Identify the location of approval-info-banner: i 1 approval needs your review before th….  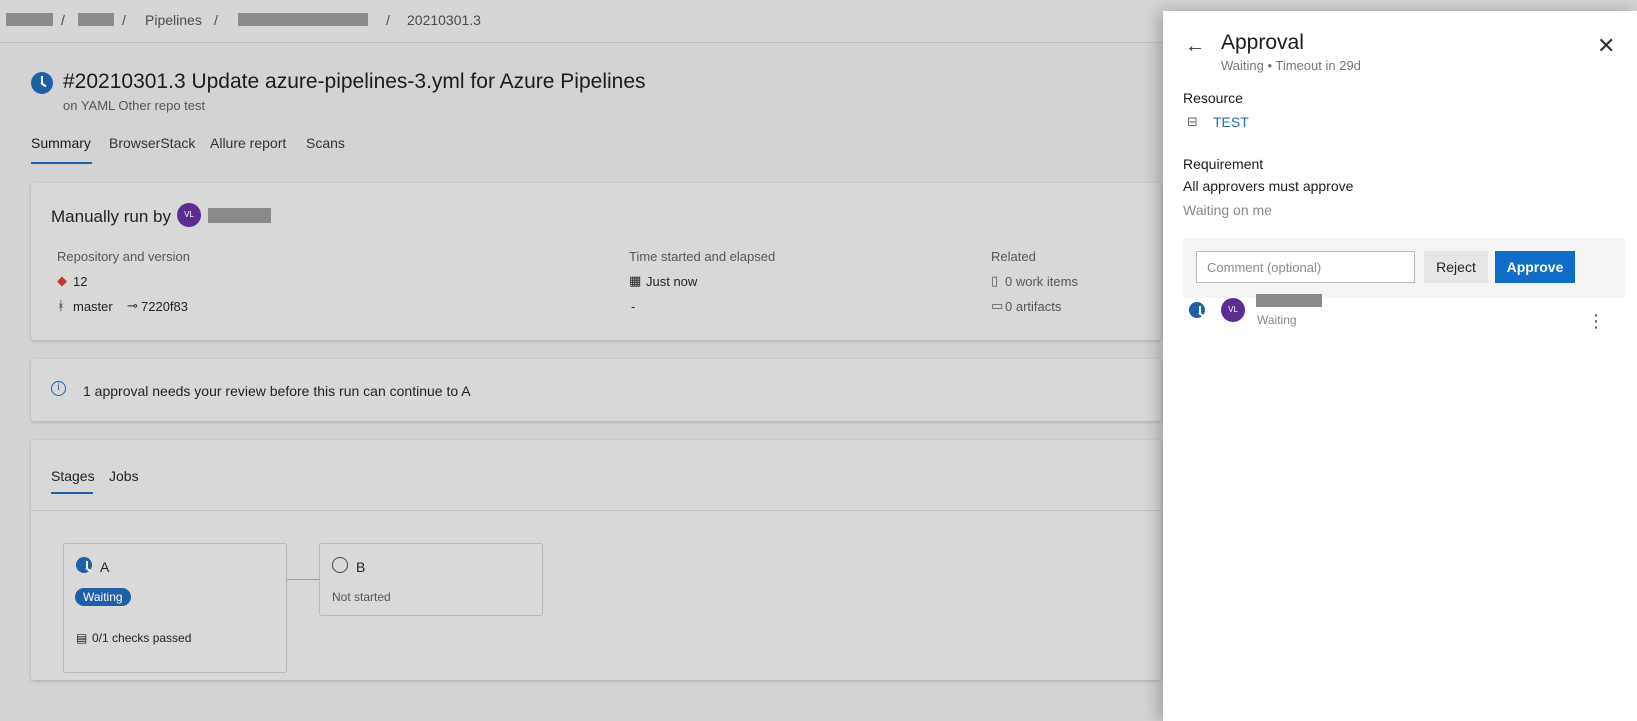
(596, 390).